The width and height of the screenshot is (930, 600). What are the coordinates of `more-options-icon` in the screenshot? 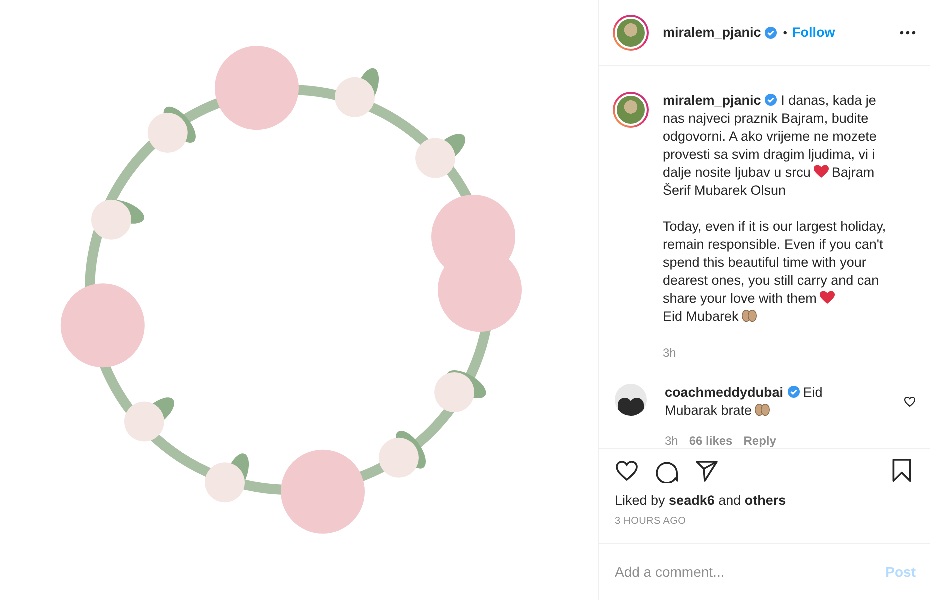 It's located at (908, 32).